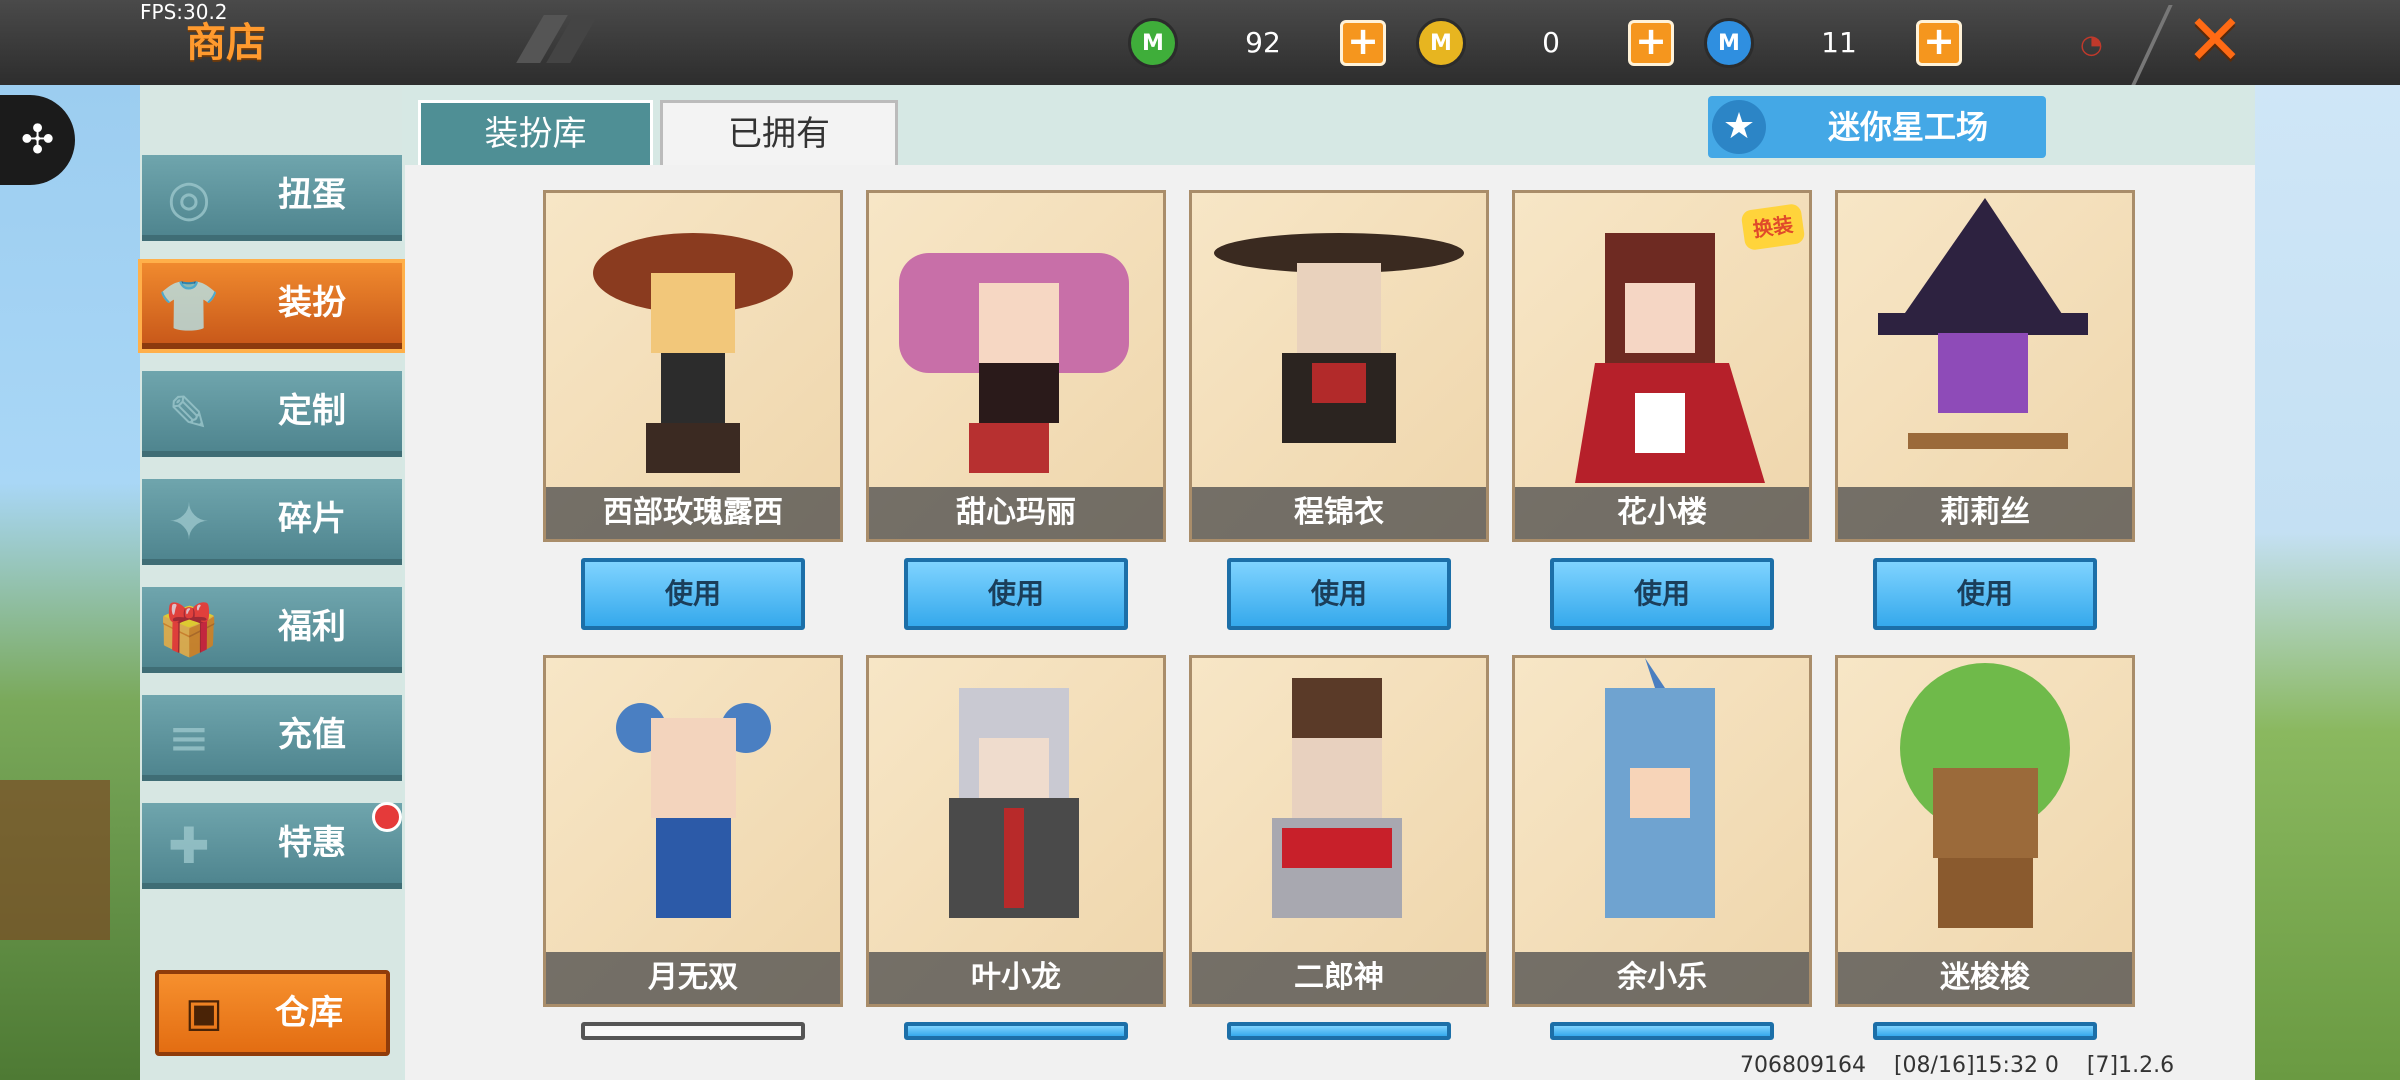 This screenshot has height=1080, width=2400. I want to click on sidebar-item-label: 定制, so click(312, 411).